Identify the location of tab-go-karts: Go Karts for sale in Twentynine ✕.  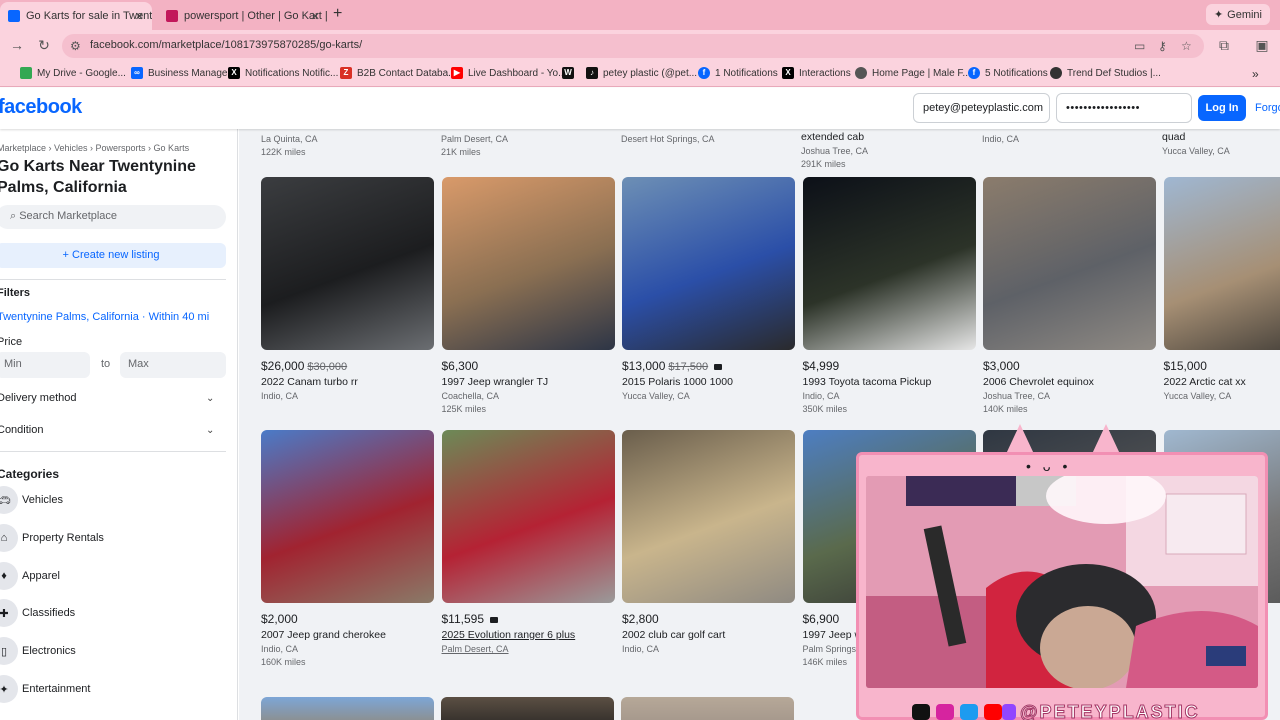
(76, 16).